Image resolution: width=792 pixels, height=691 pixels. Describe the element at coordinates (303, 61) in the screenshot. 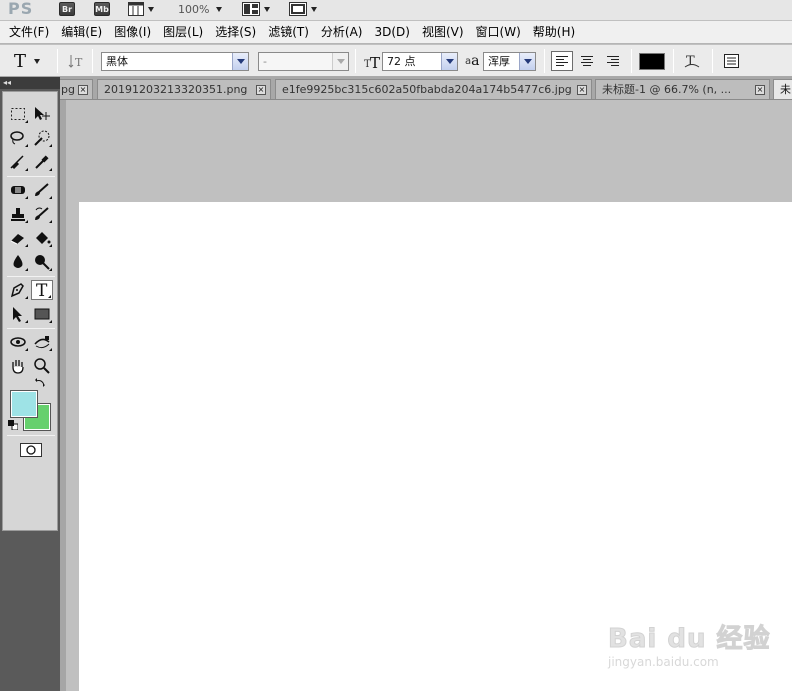

I see `font-style-select: -` at that location.